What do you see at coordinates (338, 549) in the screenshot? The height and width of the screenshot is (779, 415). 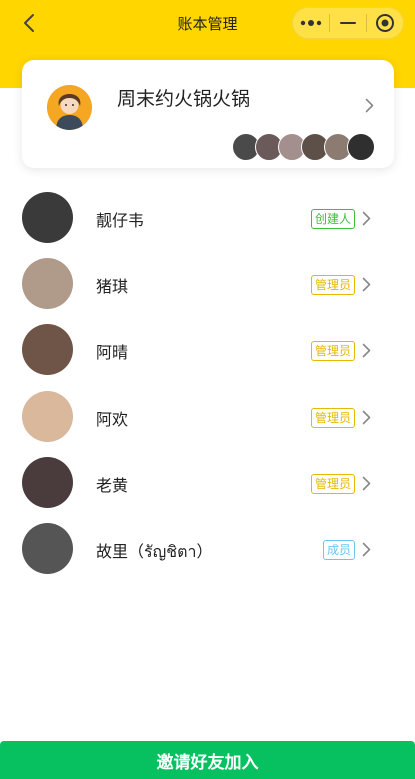 I see `role-badge: 成员` at bounding box center [338, 549].